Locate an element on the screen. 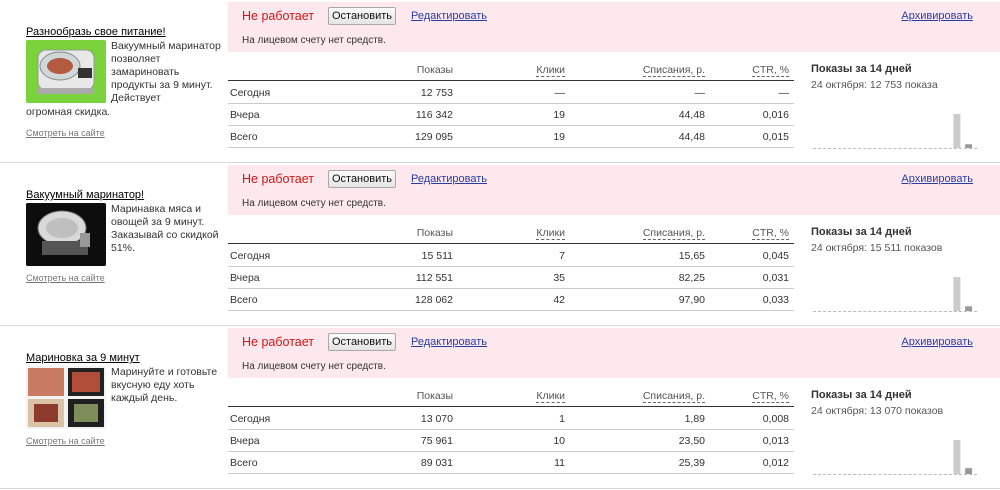 The height and width of the screenshot is (490, 1000). row-ctr: 0,012 is located at coordinates (775, 463).